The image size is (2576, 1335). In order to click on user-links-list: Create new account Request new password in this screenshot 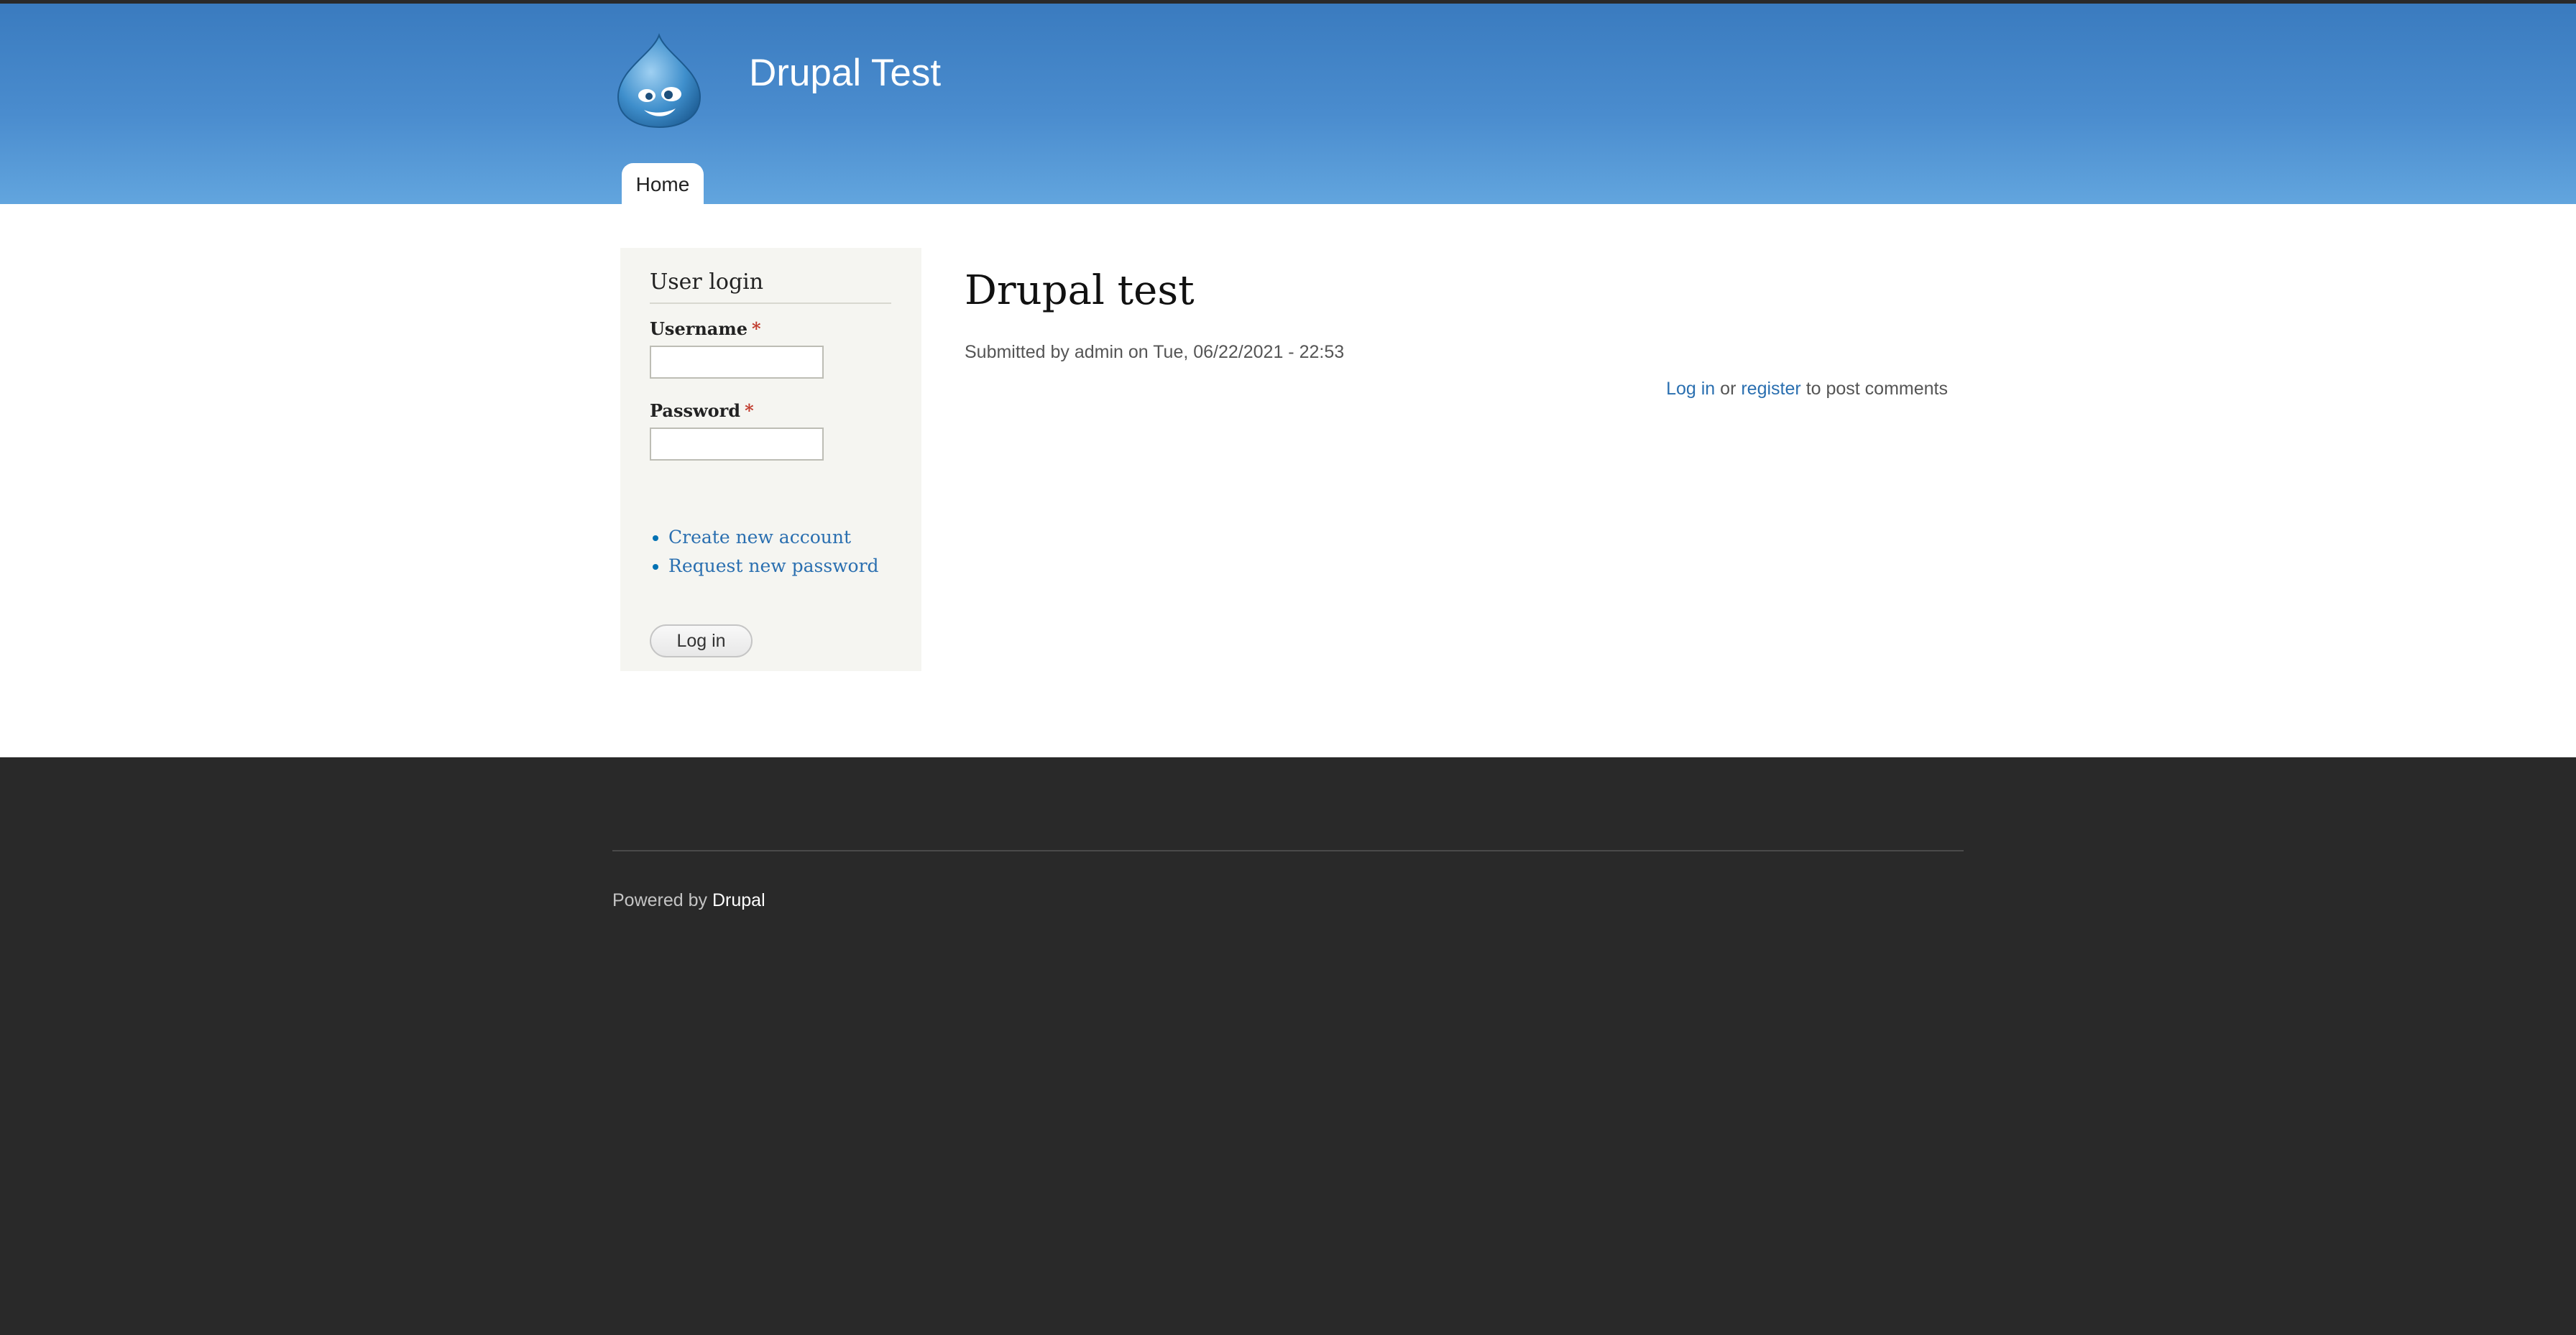, I will do `click(764, 555)`.